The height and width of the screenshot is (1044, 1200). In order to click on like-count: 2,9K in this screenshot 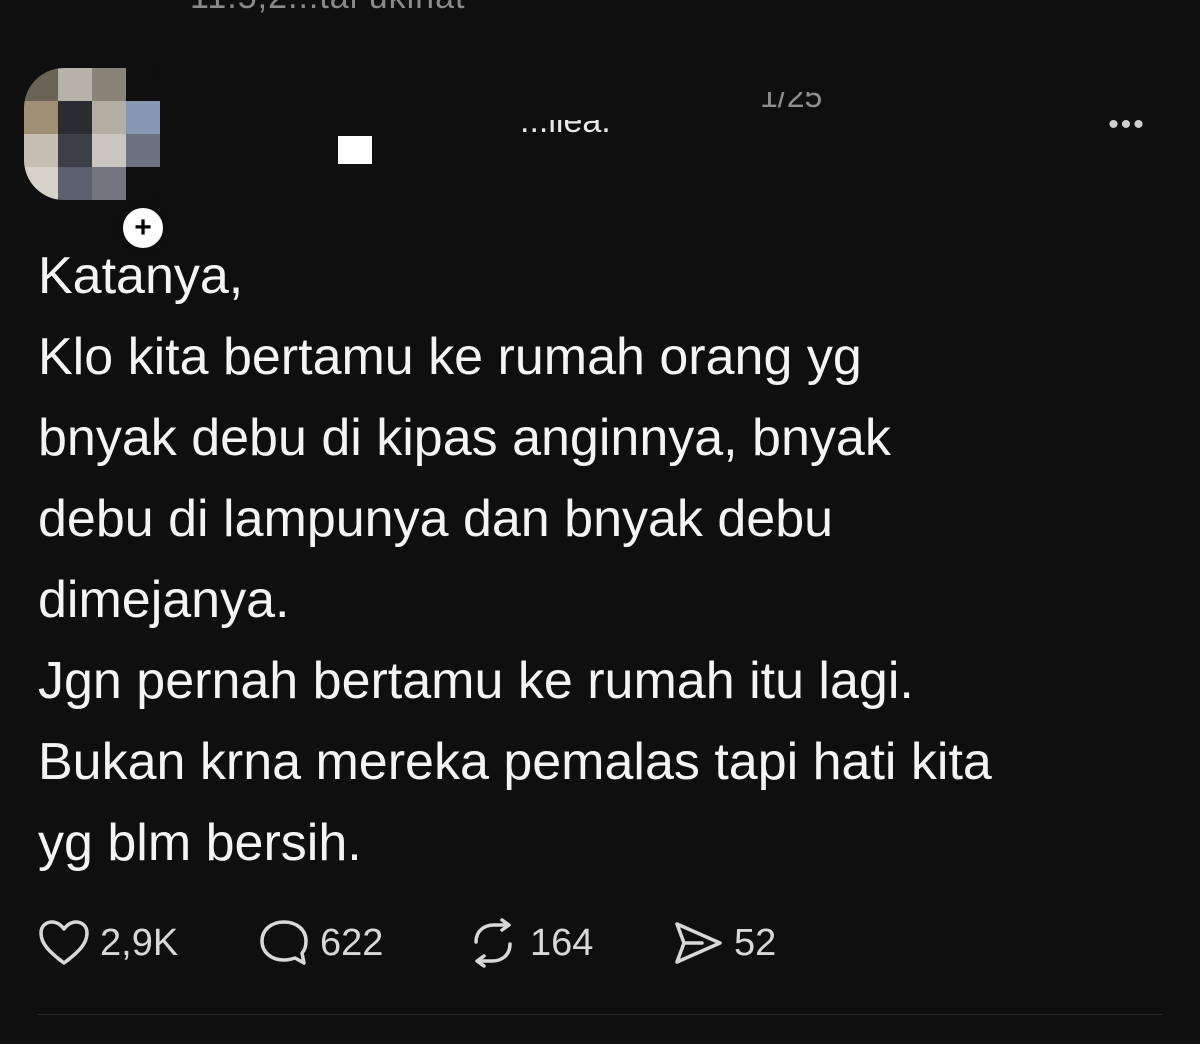, I will do `click(139, 942)`.